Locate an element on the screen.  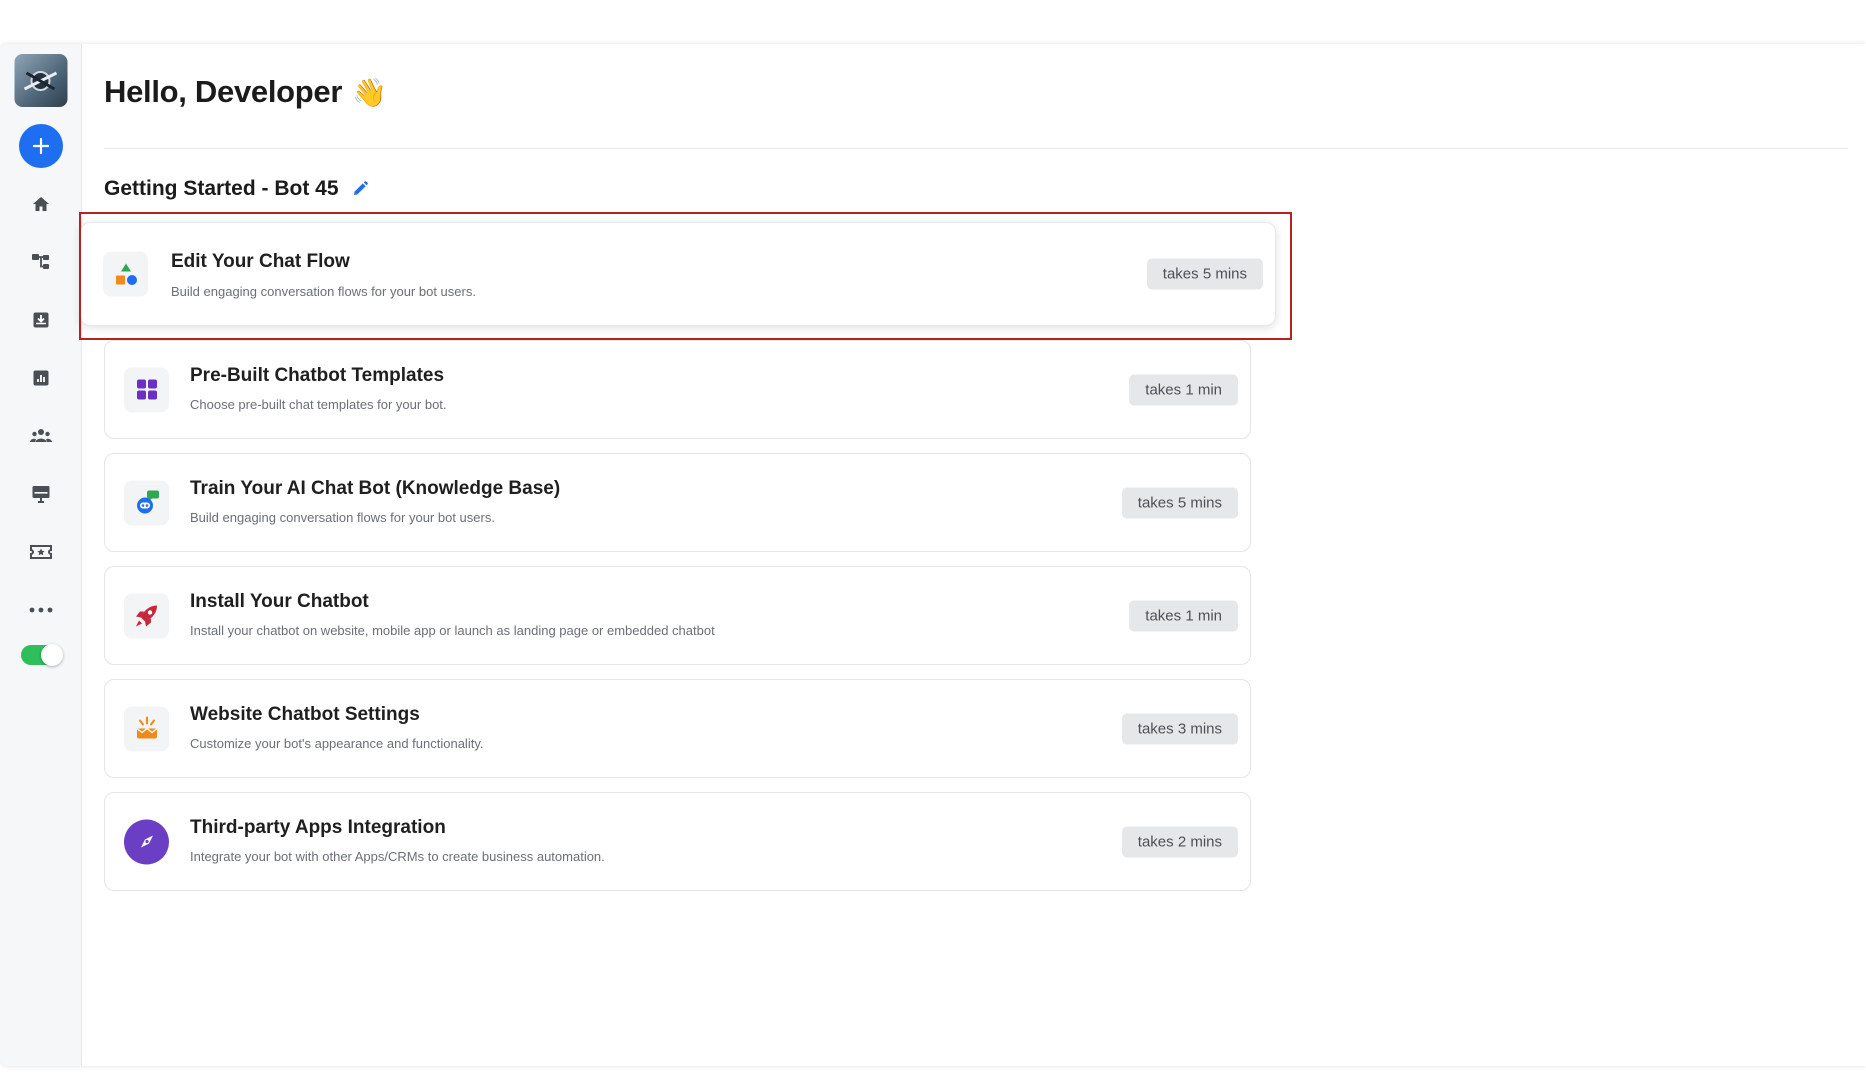
rocket-icon is located at coordinates (146, 616).